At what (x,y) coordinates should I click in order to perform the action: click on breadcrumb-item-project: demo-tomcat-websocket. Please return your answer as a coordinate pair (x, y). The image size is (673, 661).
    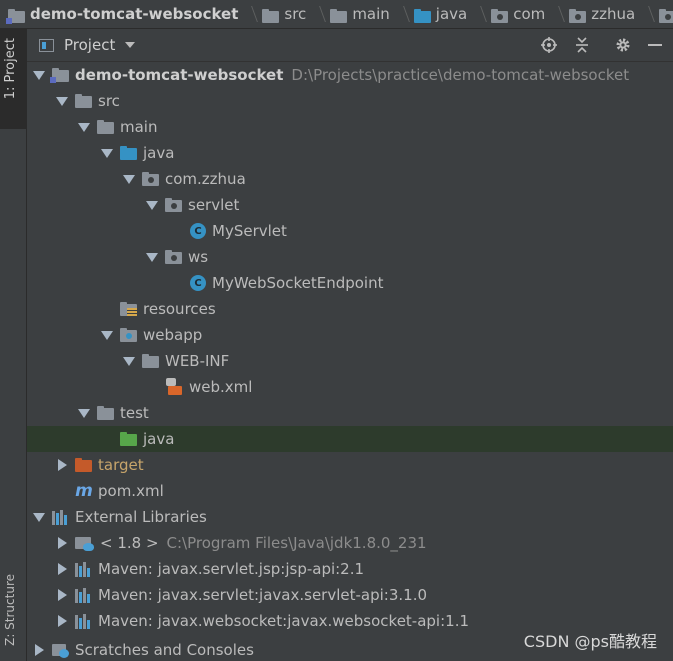
    Looking at the image, I should click on (127, 14).